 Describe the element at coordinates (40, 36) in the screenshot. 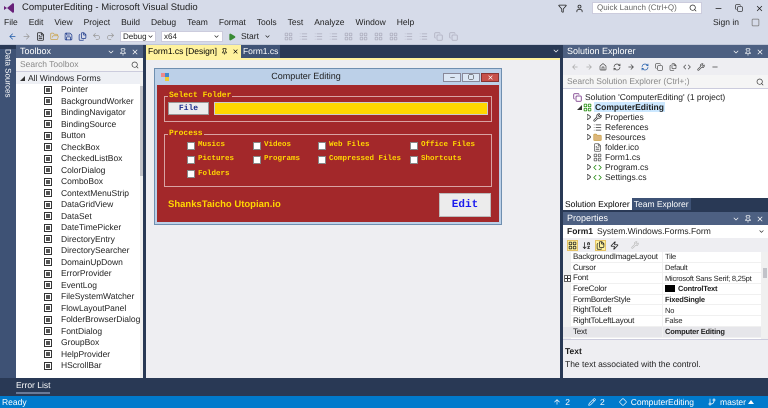

I see `new-project-icon` at that location.